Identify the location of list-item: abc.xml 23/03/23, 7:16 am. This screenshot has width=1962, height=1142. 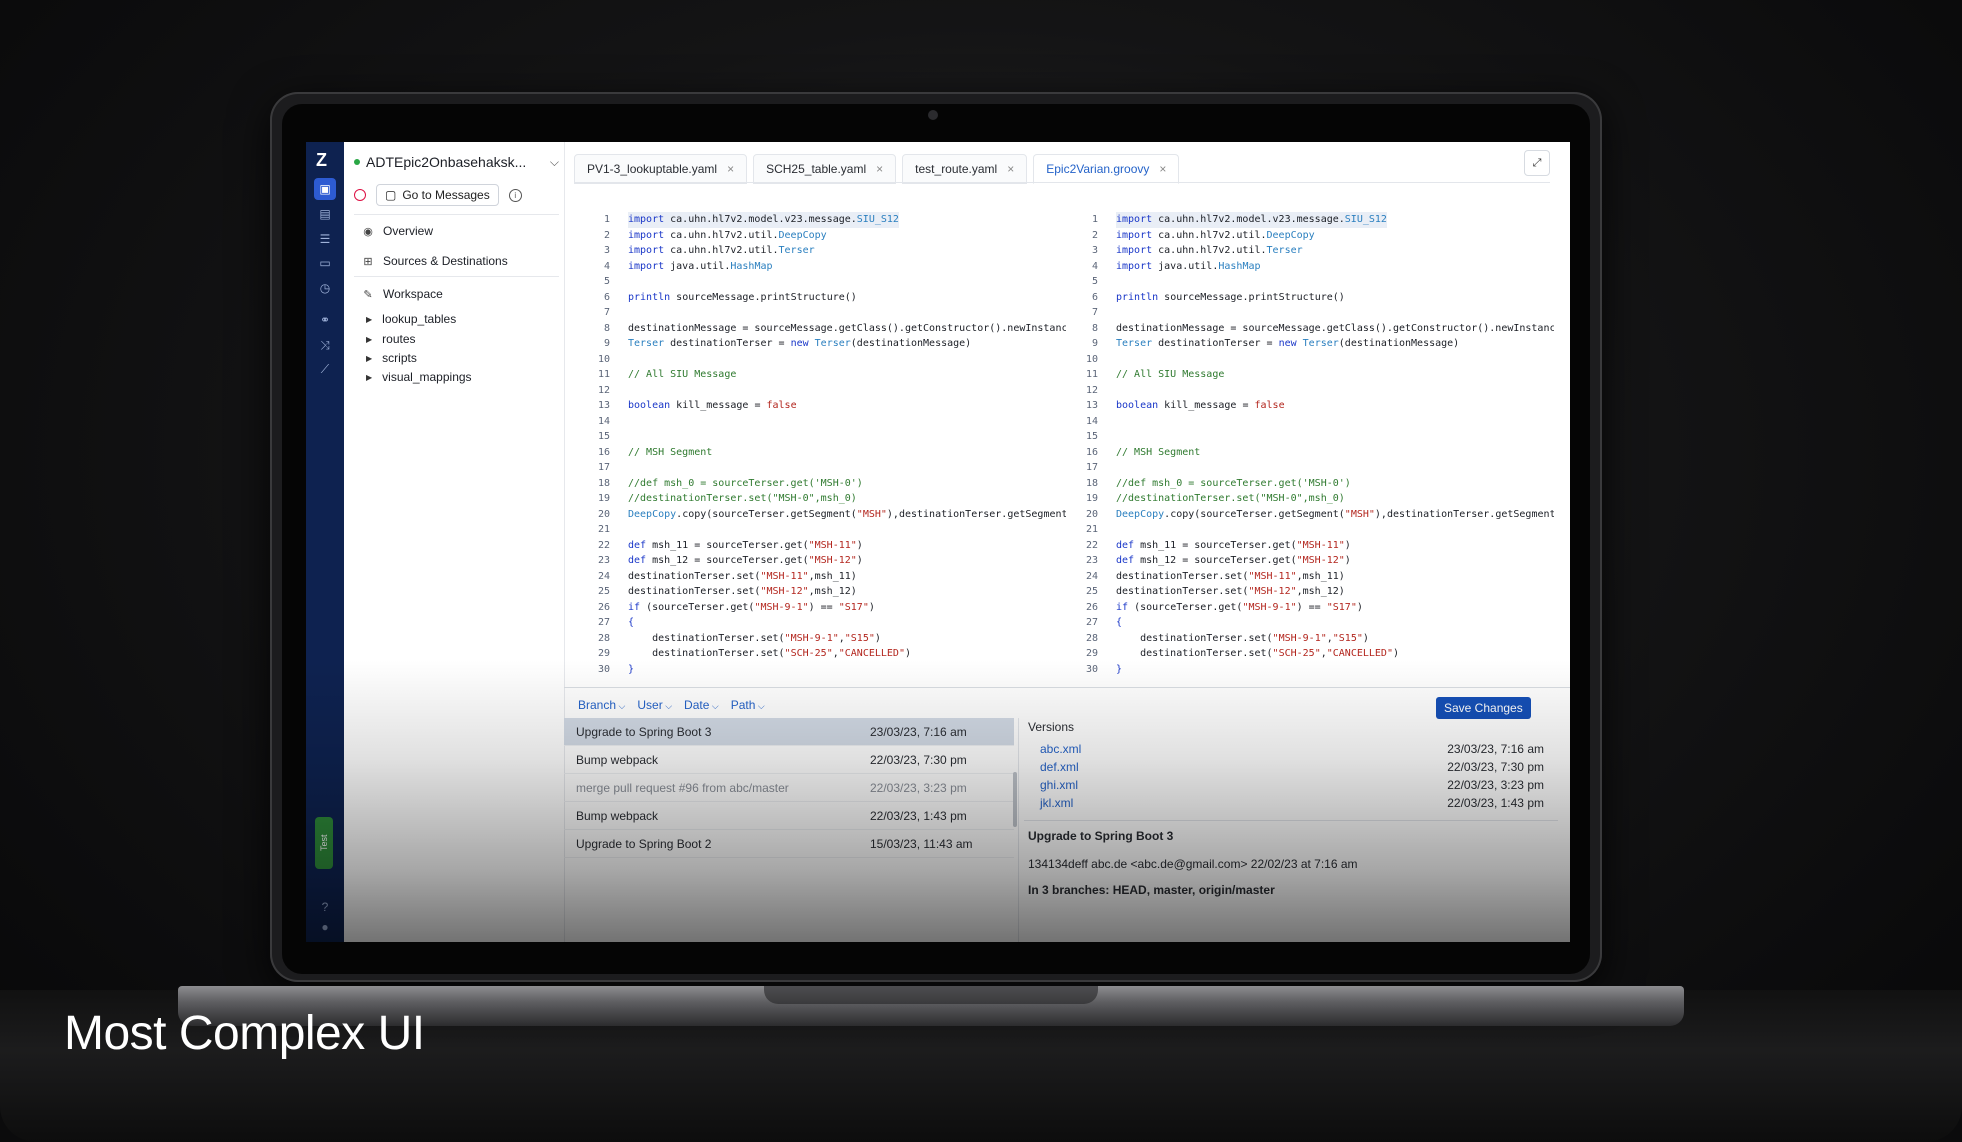
(1293, 749).